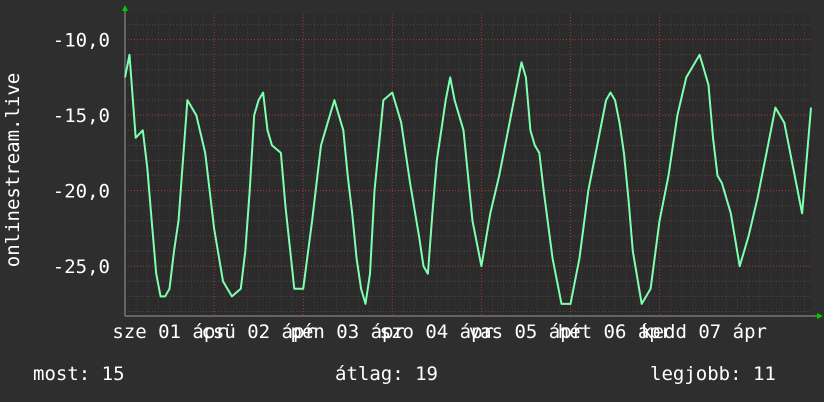 The width and height of the screenshot is (824, 402). Describe the element at coordinates (81, 116) in the screenshot. I see `y-tick-label: -15,0` at that location.